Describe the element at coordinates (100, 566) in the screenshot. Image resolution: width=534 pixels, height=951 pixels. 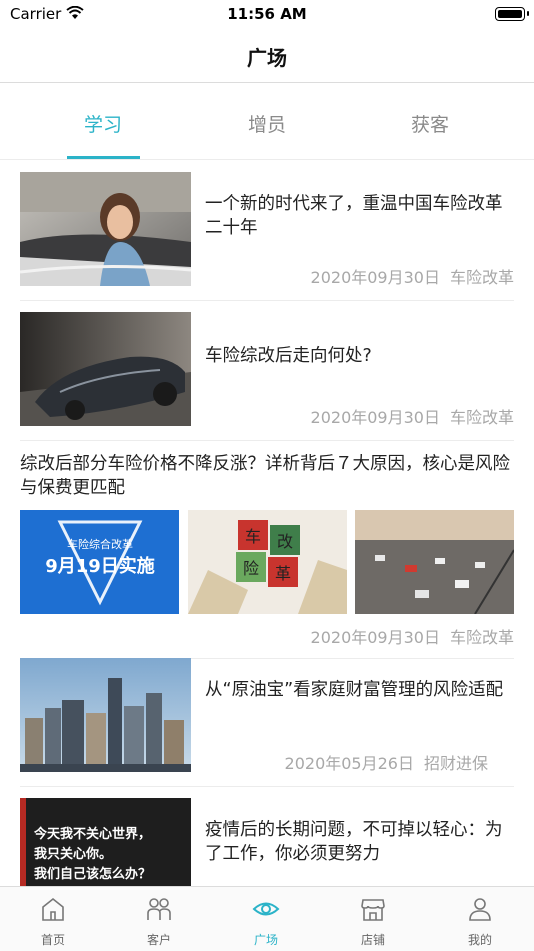
I see `banner-headline: 9月19日实施` at that location.